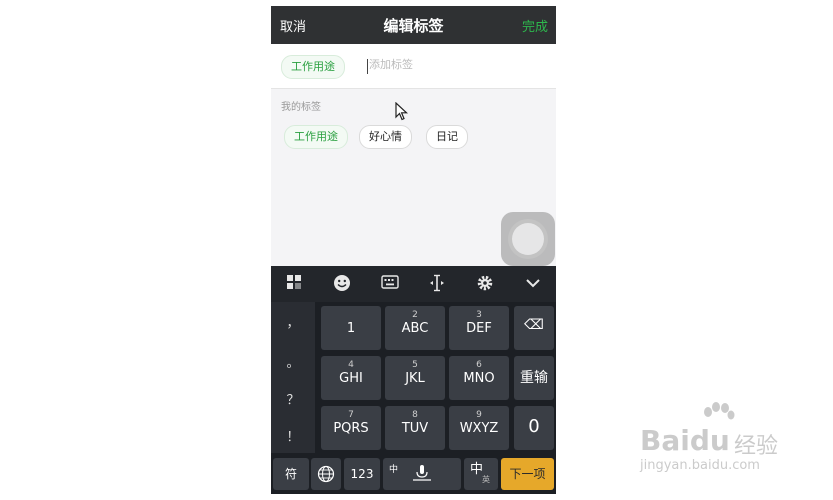 This screenshot has width=833, height=500. What do you see at coordinates (437, 284) in the screenshot?
I see `cursor-move-icon` at bounding box center [437, 284].